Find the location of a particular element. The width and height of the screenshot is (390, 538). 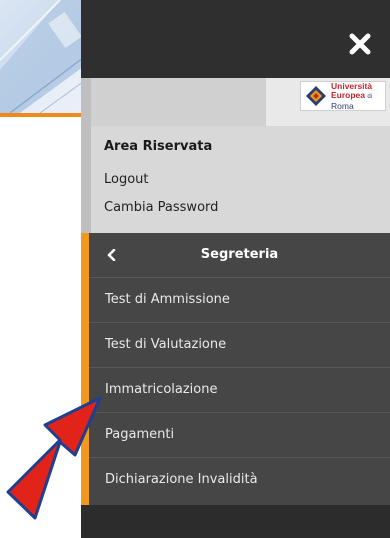

logo-line3: Roma is located at coordinates (342, 105).